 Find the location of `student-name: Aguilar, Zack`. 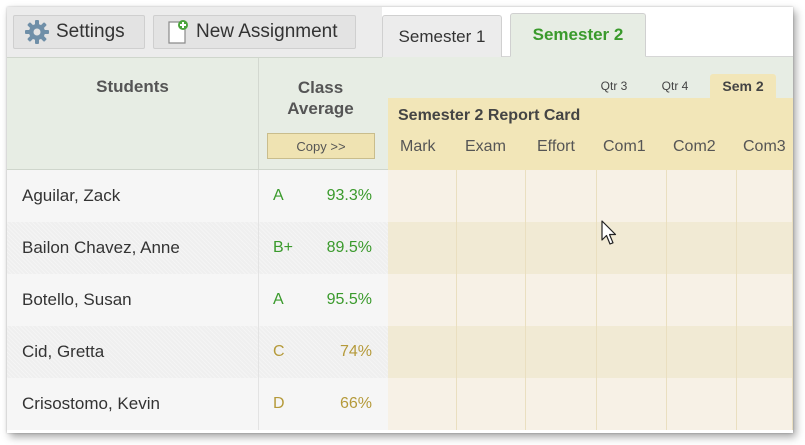

student-name: Aguilar, Zack is located at coordinates (133, 196).